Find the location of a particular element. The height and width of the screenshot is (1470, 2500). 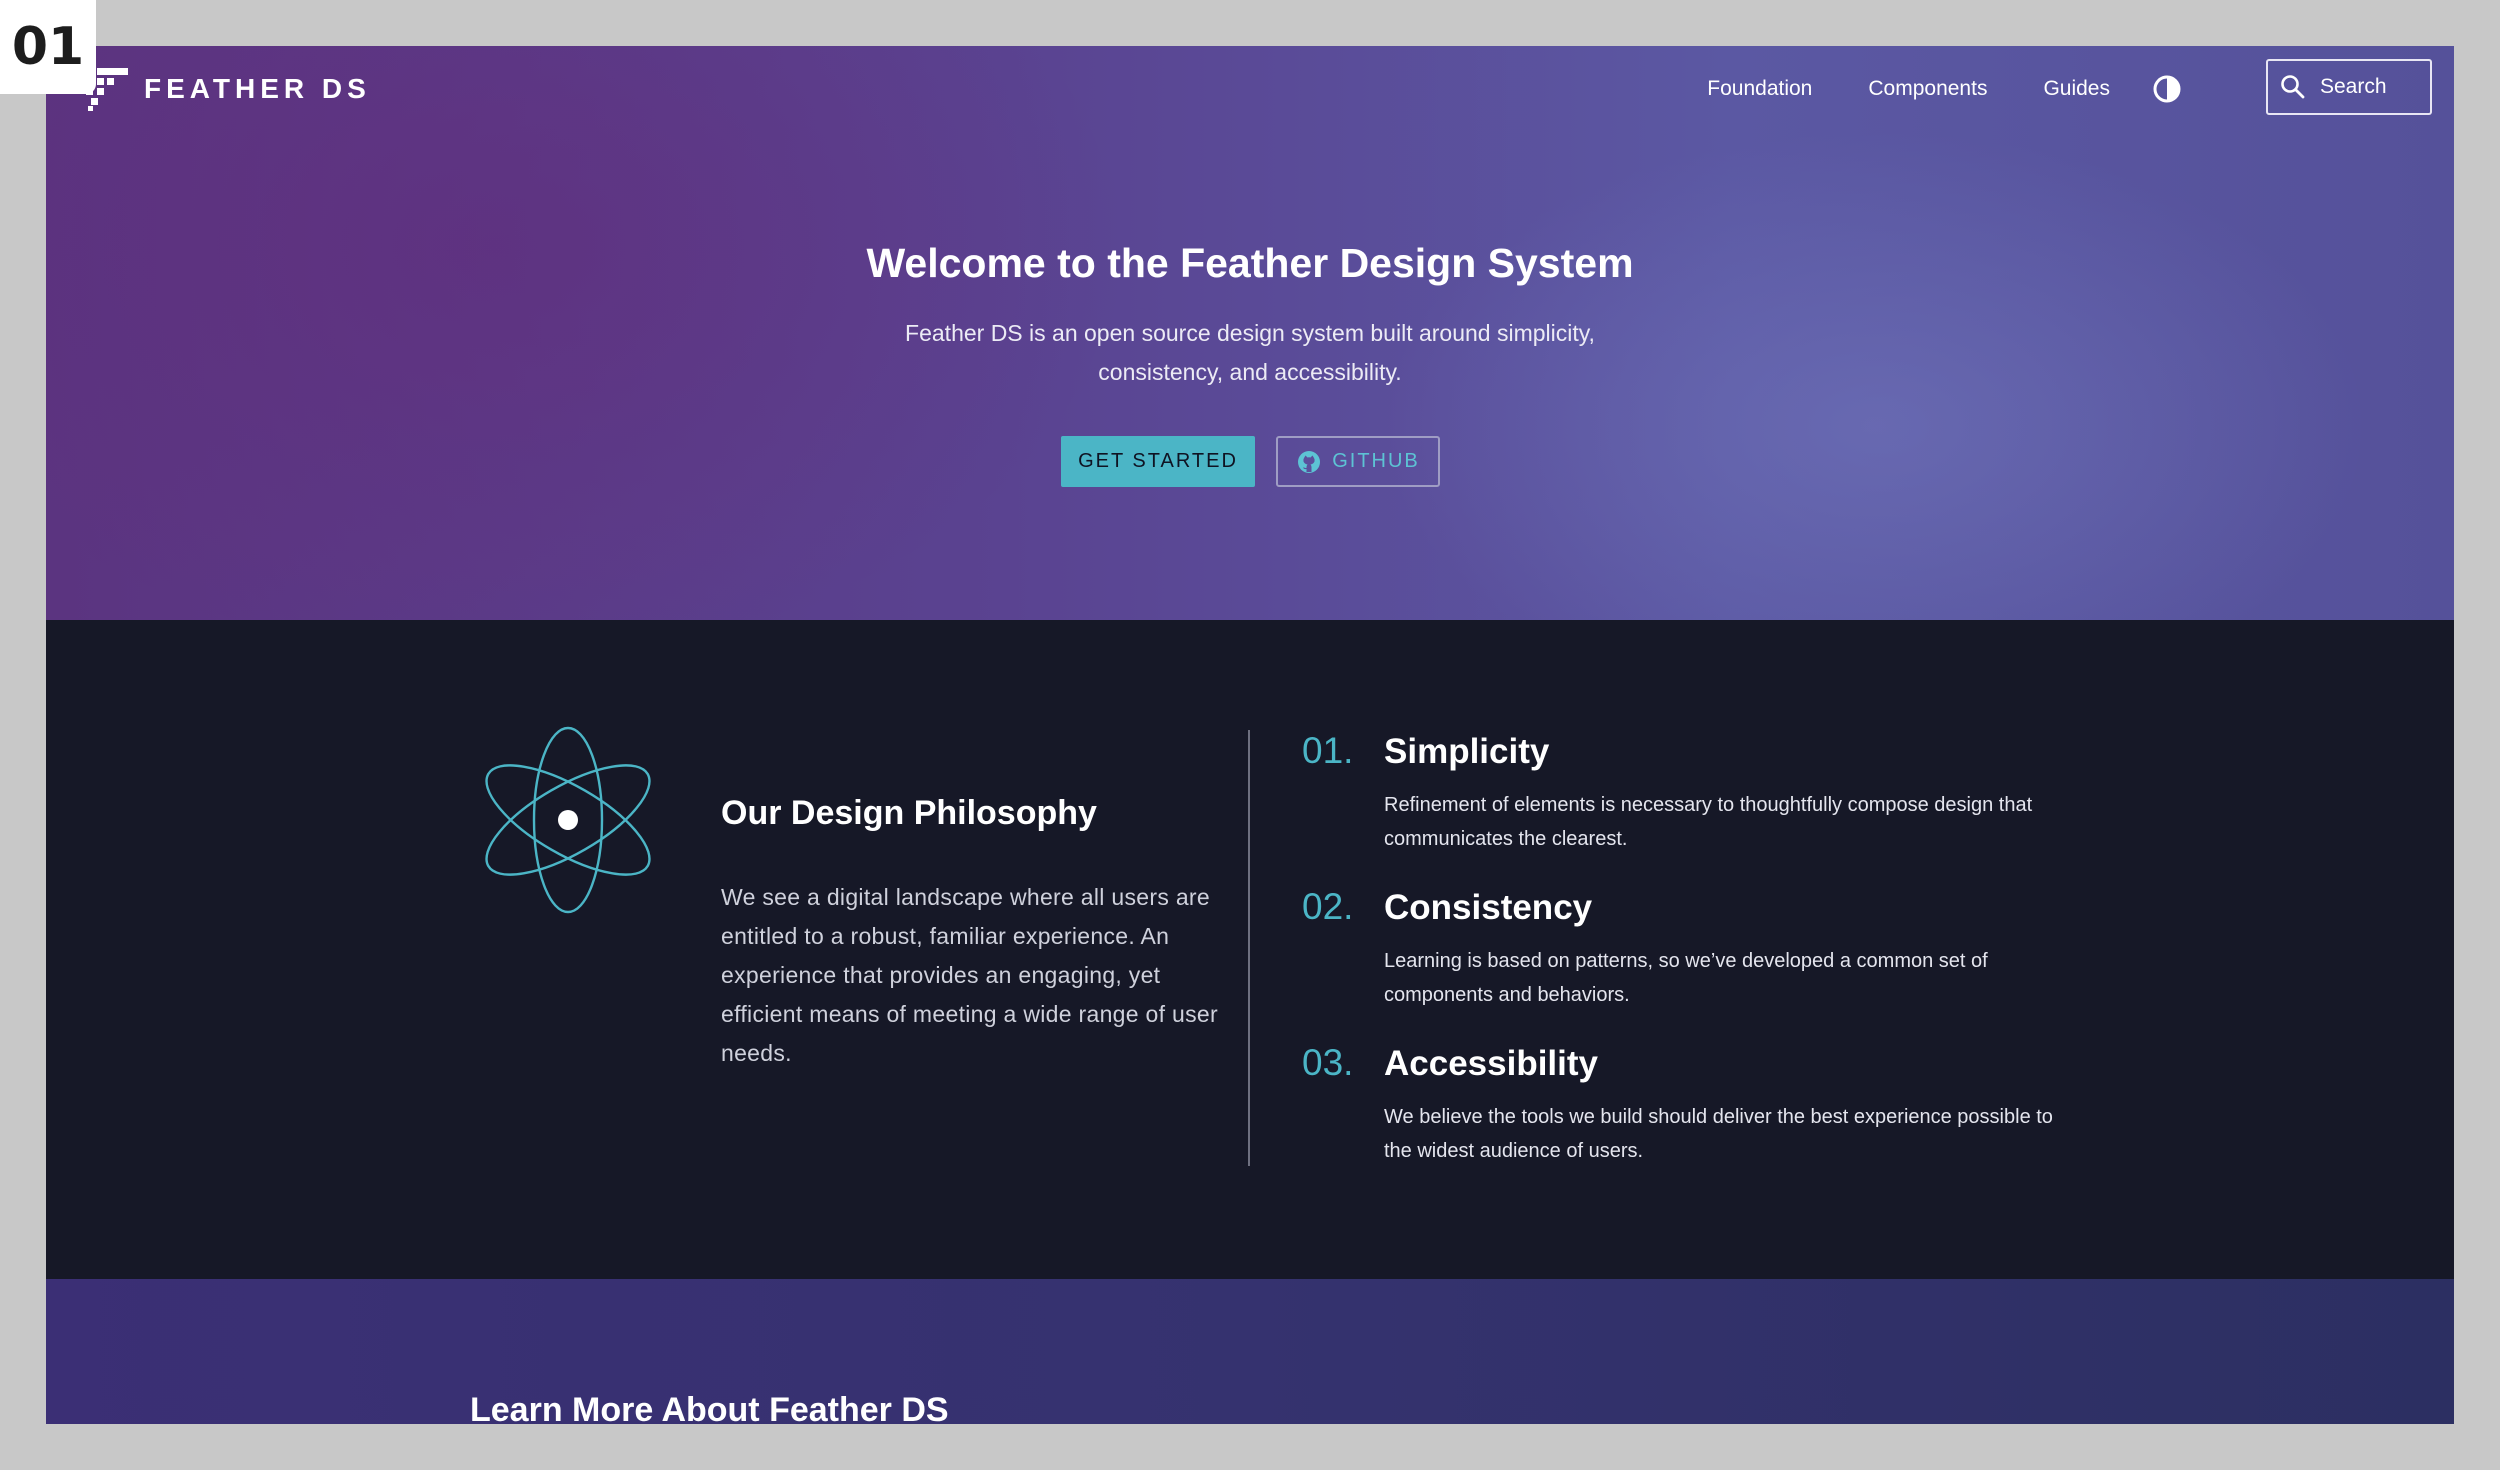

brand-logo: FEATHER DS is located at coordinates (227, 89).